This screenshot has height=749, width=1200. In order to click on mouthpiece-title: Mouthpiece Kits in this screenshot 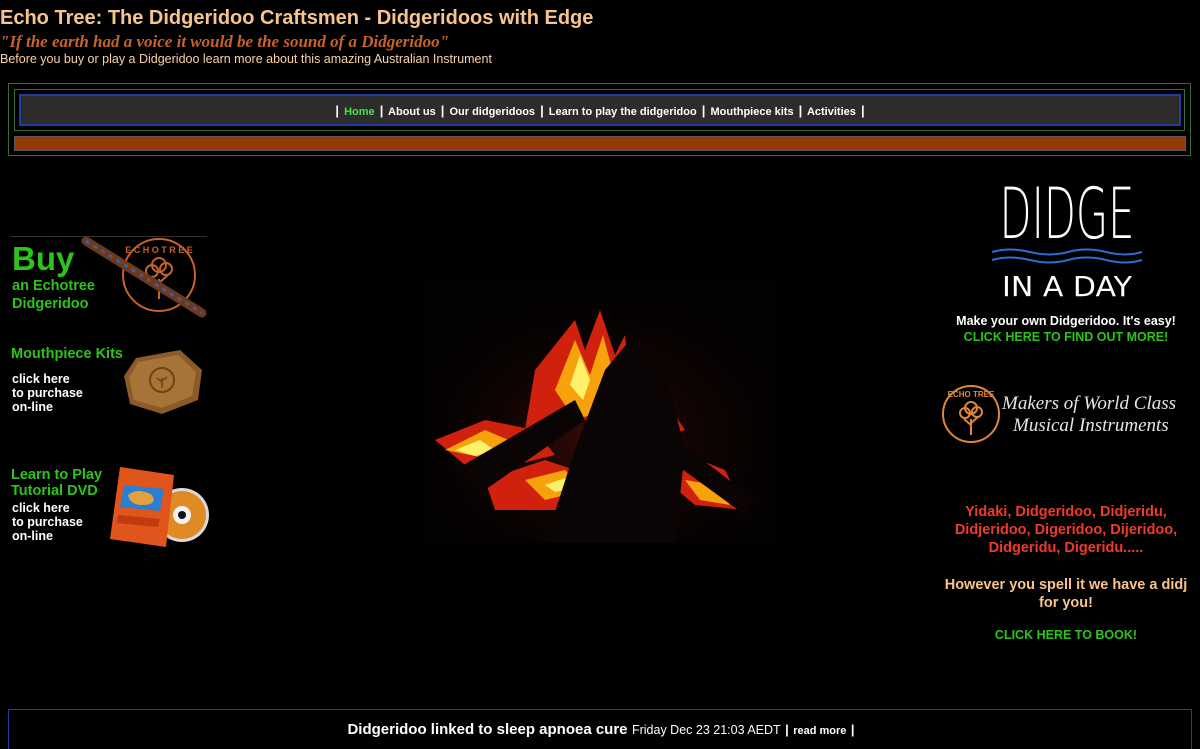, I will do `click(67, 354)`.